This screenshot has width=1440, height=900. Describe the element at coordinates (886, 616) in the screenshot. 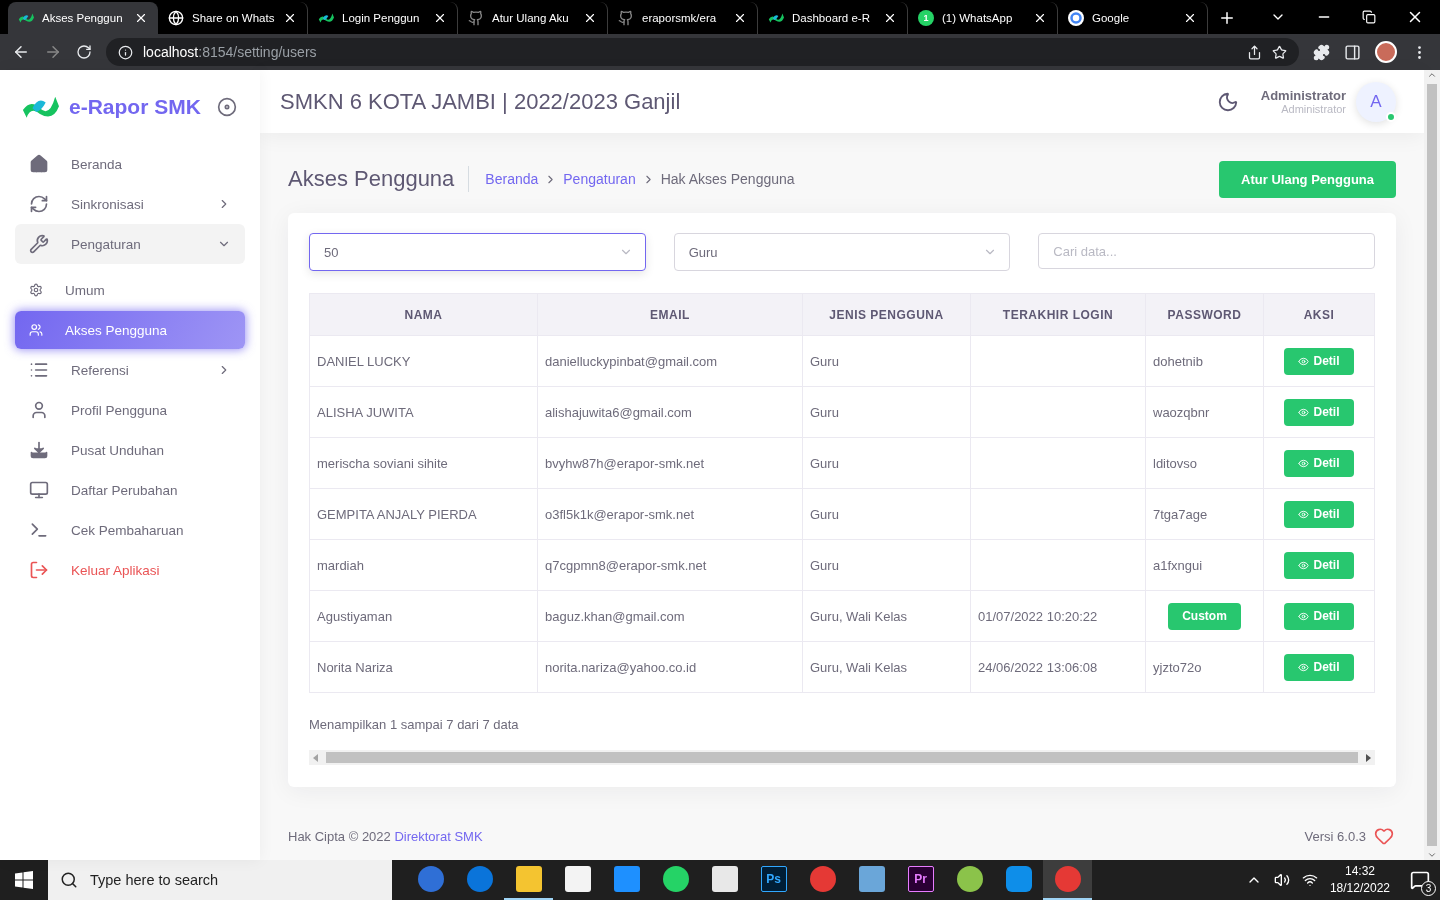

I see `table-cell: Guru, Wali Kelas` at that location.